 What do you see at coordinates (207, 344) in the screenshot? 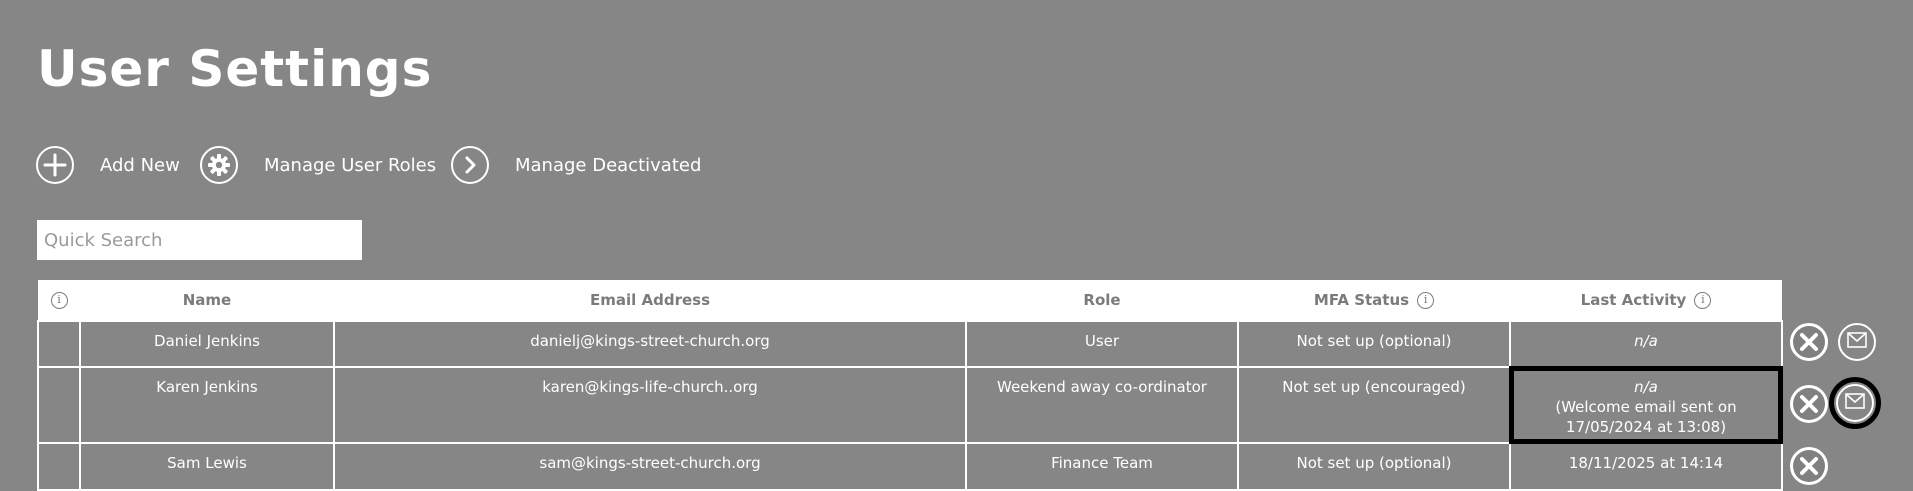
I see `user-name-cell: Daniel Jenkins` at bounding box center [207, 344].